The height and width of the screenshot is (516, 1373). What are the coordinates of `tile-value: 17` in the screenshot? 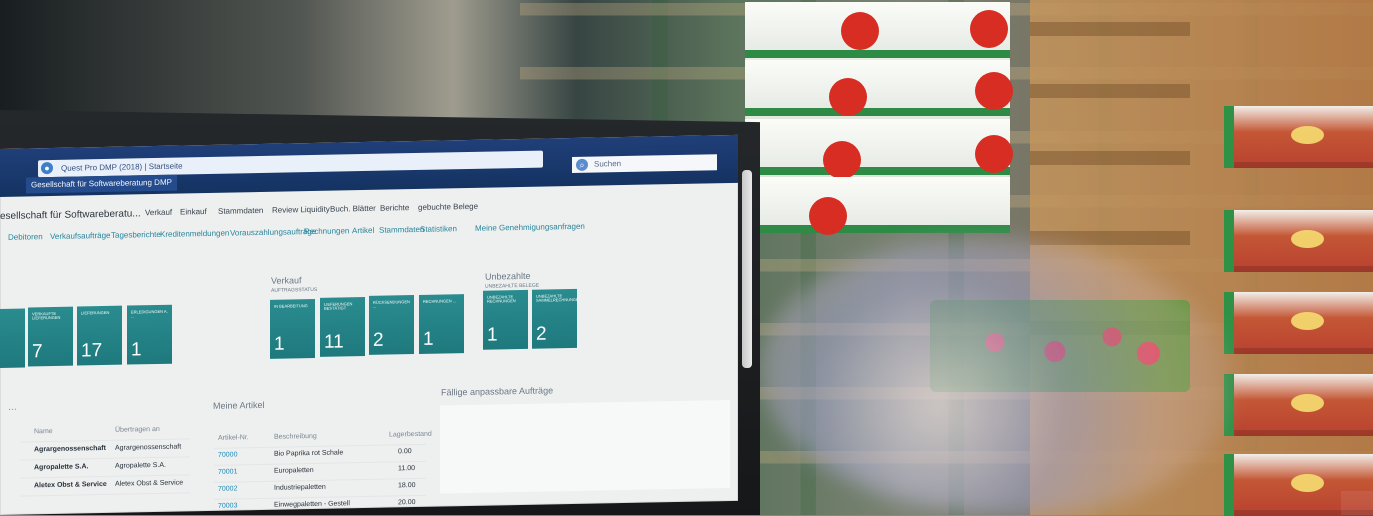 It's located at (92, 351).